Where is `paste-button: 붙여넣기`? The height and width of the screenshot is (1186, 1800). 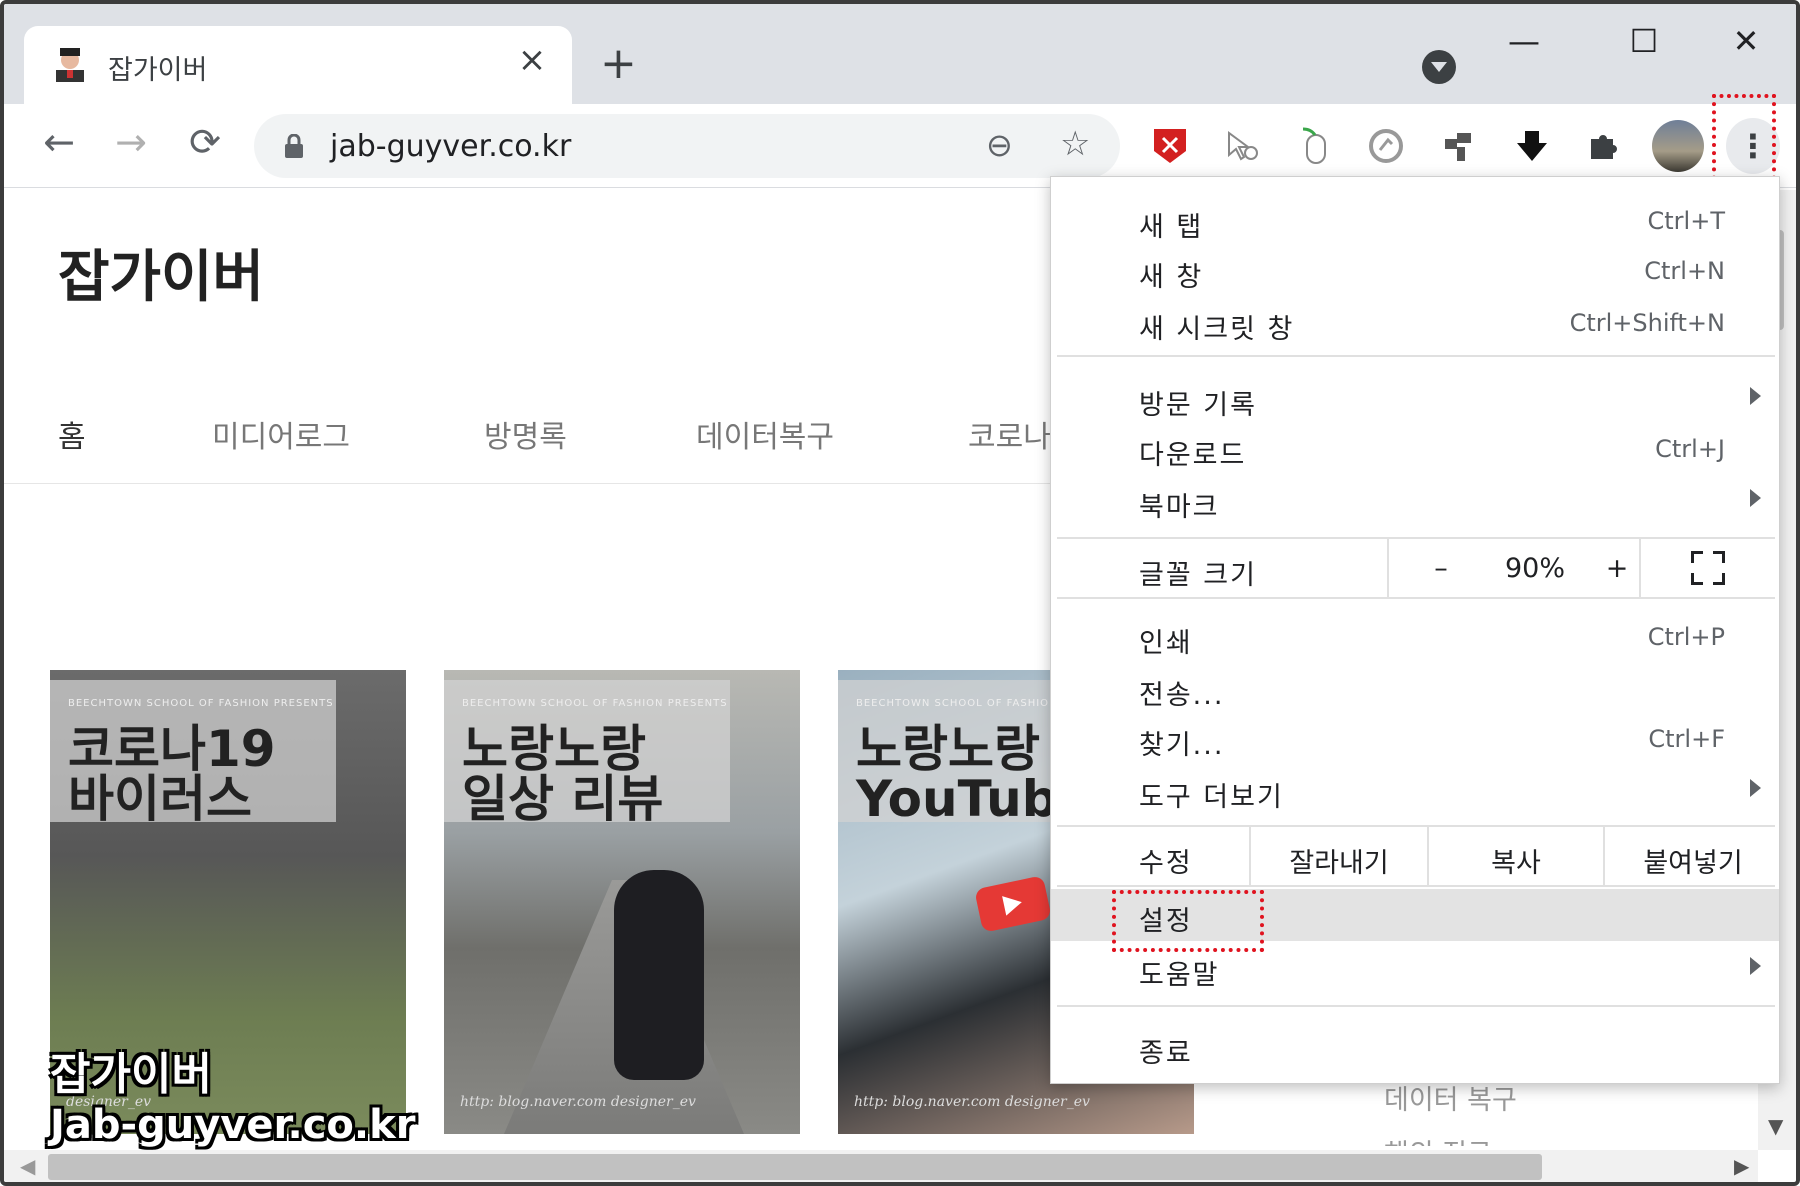 paste-button: 붙여넣기 is located at coordinates (1693, 860).